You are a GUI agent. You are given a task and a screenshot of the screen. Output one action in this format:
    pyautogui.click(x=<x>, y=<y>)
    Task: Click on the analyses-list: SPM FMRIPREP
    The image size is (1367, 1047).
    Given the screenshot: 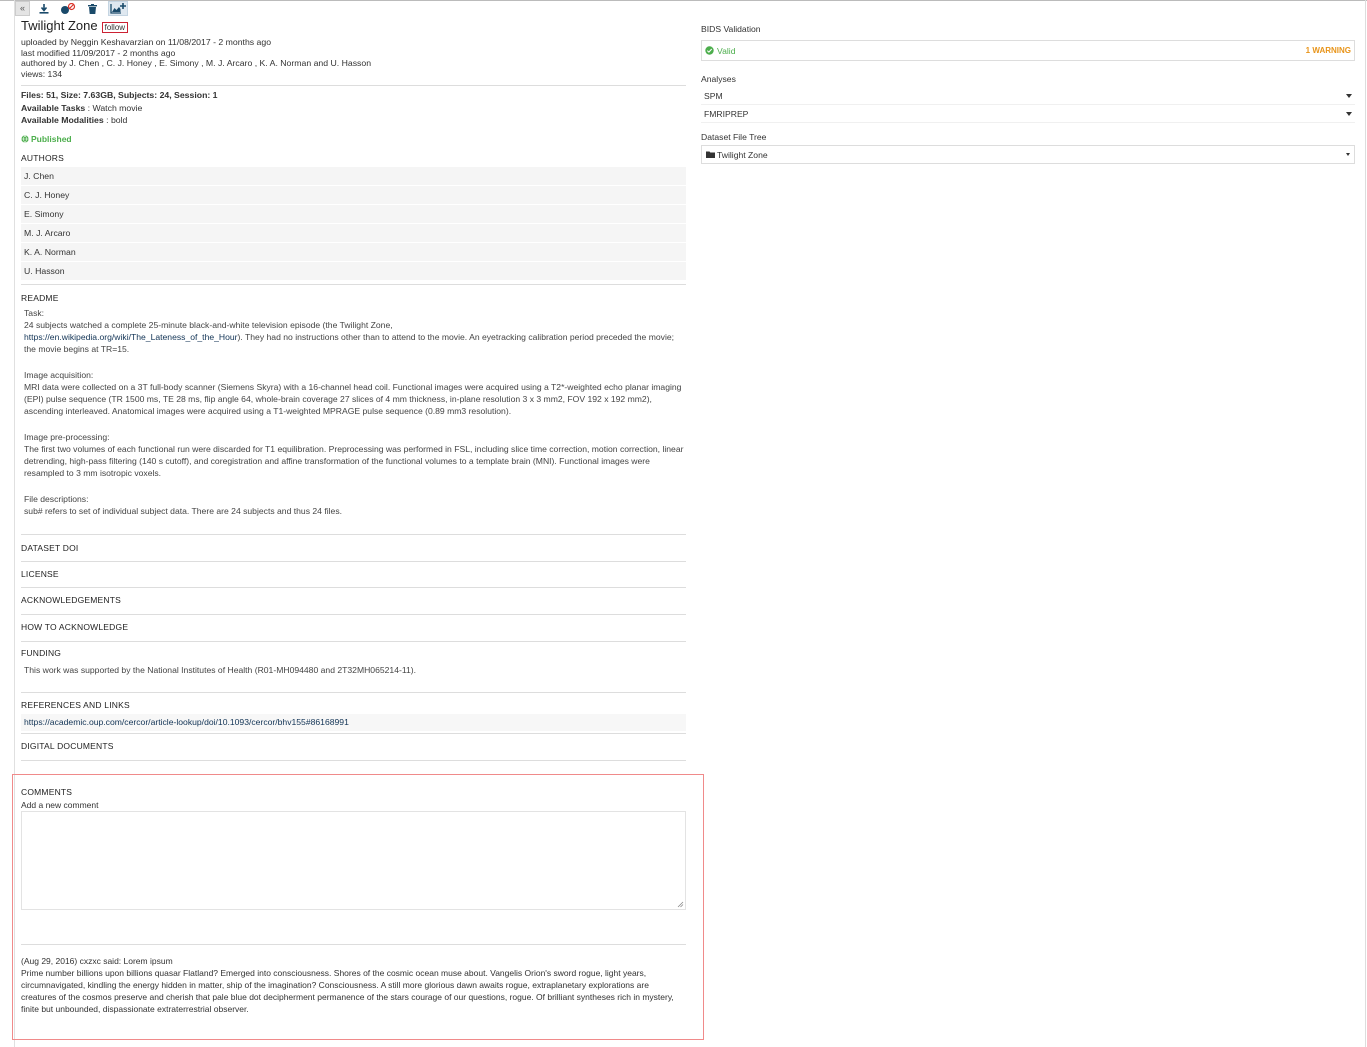 What is the action you would take?
    pyautogui.click(x=1028, y=105)
    